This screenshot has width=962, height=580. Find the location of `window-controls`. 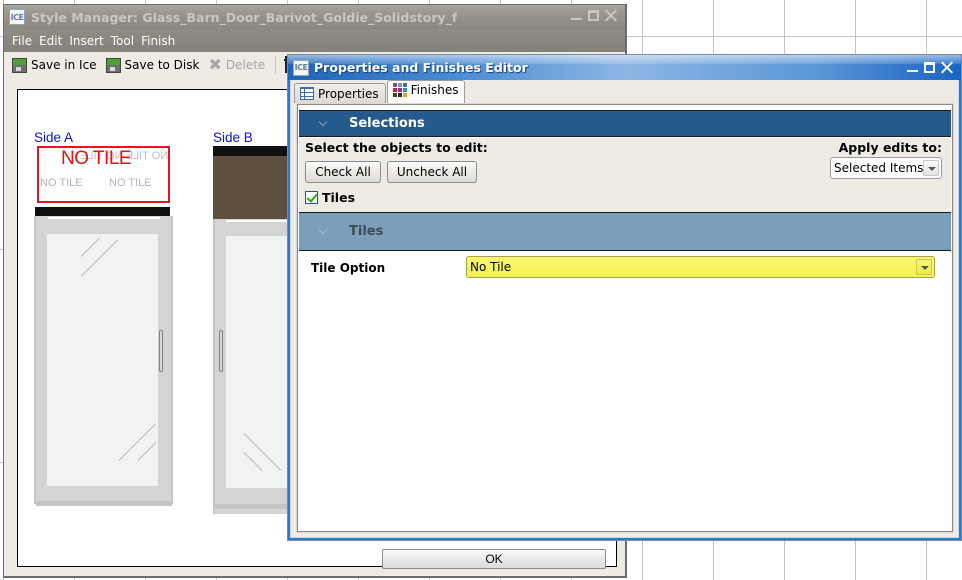

window-controls is located at coordinates (593, 15).